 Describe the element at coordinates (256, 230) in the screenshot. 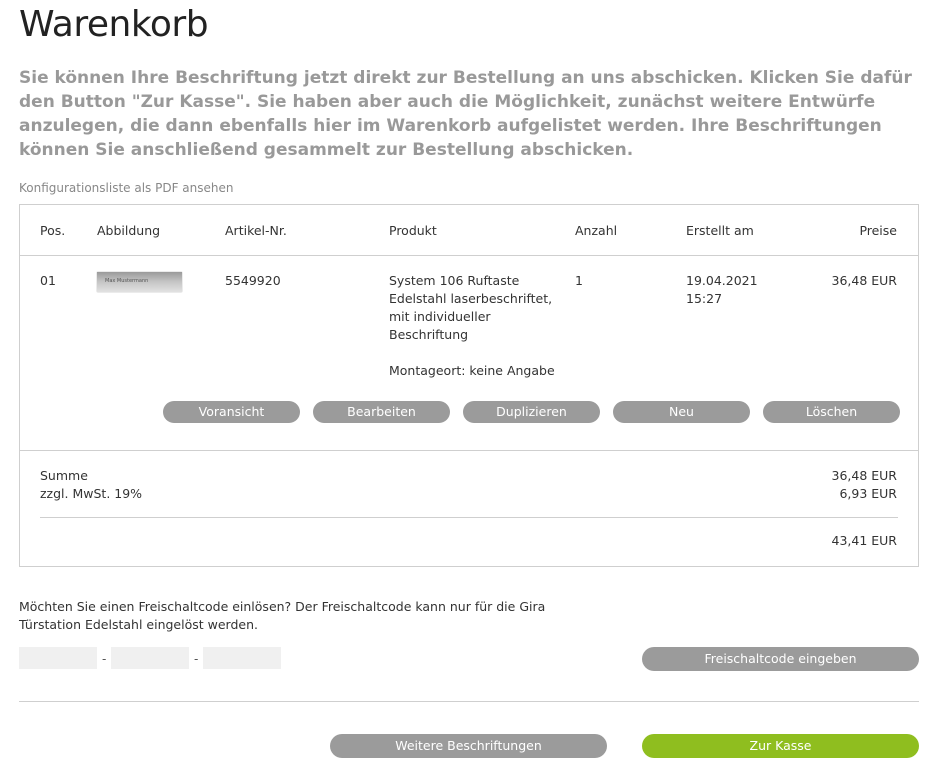

I see `header-article: Artikel-Nr.` at that location.